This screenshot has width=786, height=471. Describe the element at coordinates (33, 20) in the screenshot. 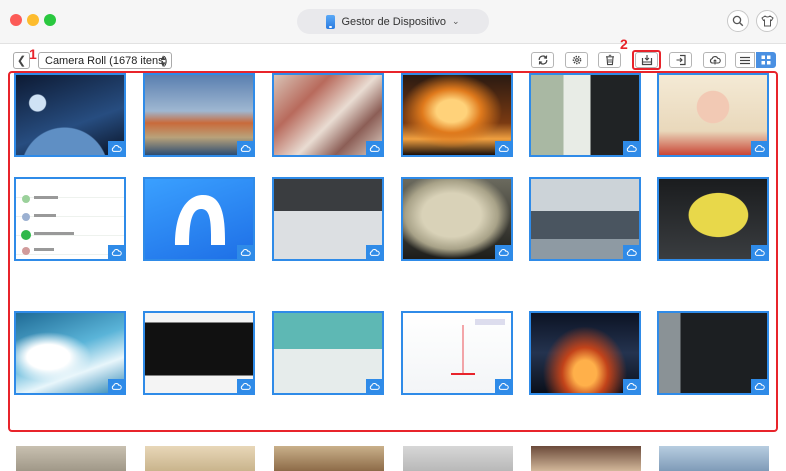

I see `minimize-window-button` at that location.